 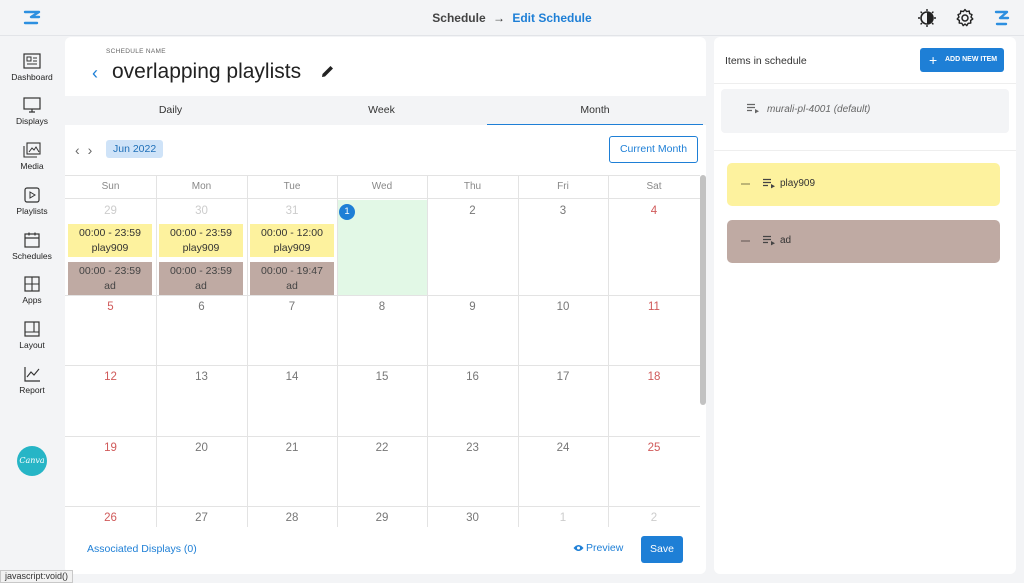 What do you see at coordinates (965, 18) in the screenshot?
I see `settings-gear-icon` at bounding box center [965, 18].